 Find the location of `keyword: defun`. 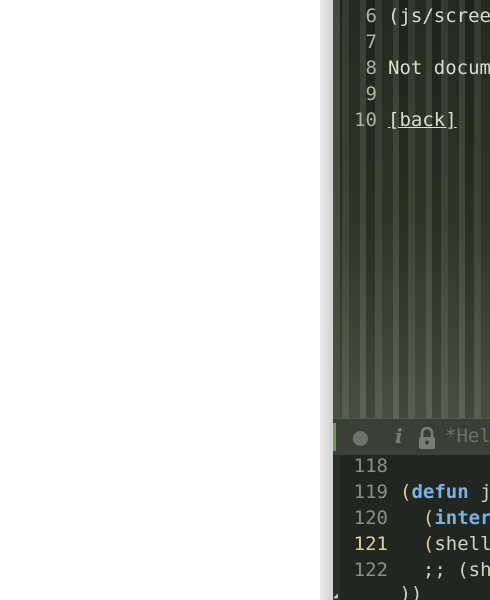

keyword: defun is located at coordinates (440, 492).